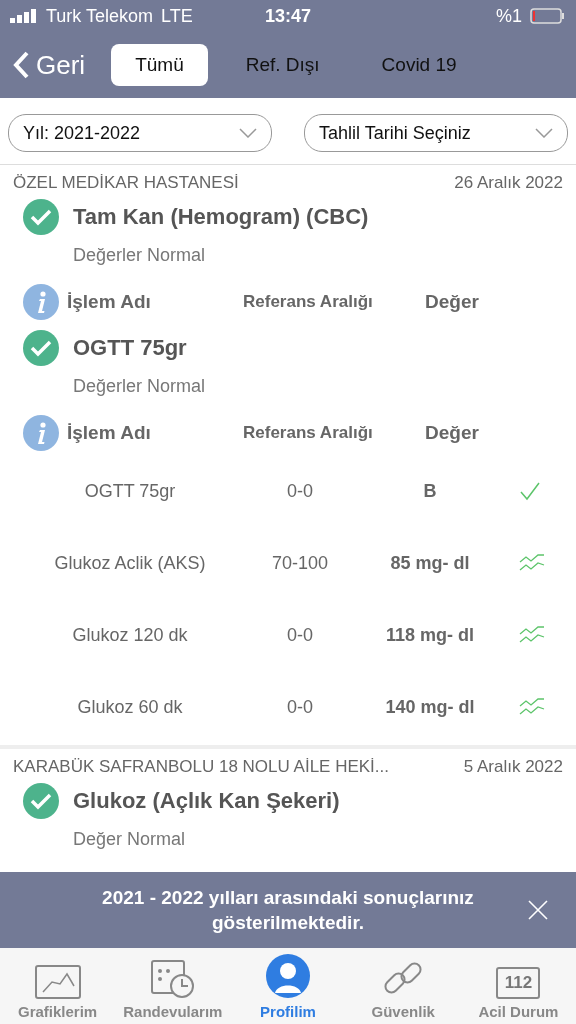  What do you see at coordinates (221, 217) in the screenshot?
I see `test-name: Tam Kan (Hemogram) (CBC)` at bounding box center [221, 217].